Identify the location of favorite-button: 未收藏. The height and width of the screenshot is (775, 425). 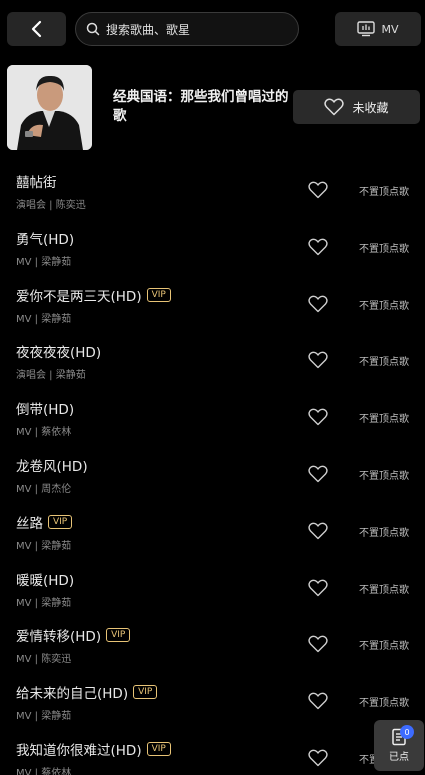
(356, 107).